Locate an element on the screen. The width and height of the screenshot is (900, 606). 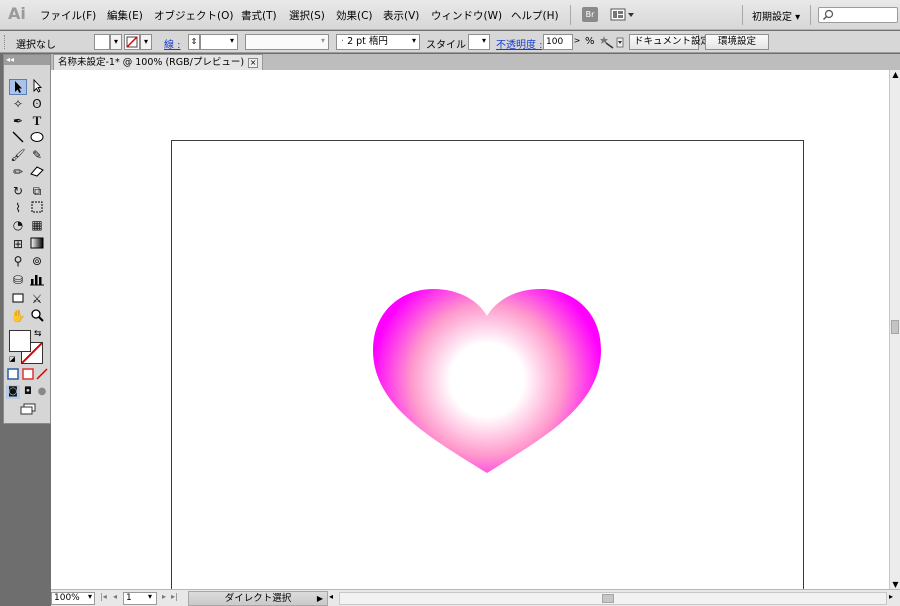
stroke-weight-dropdown: ▾ is located at coordinates (232, 42).